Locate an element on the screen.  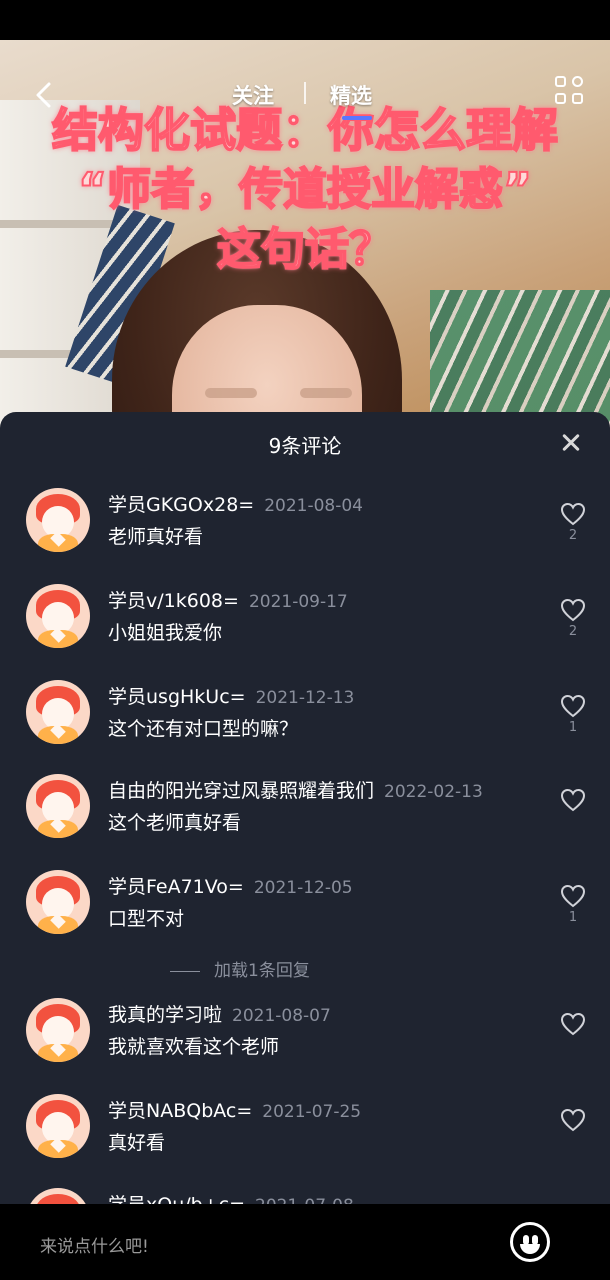
comment-username: 学员FeA71Vo= is located at coordinates (176, 887).